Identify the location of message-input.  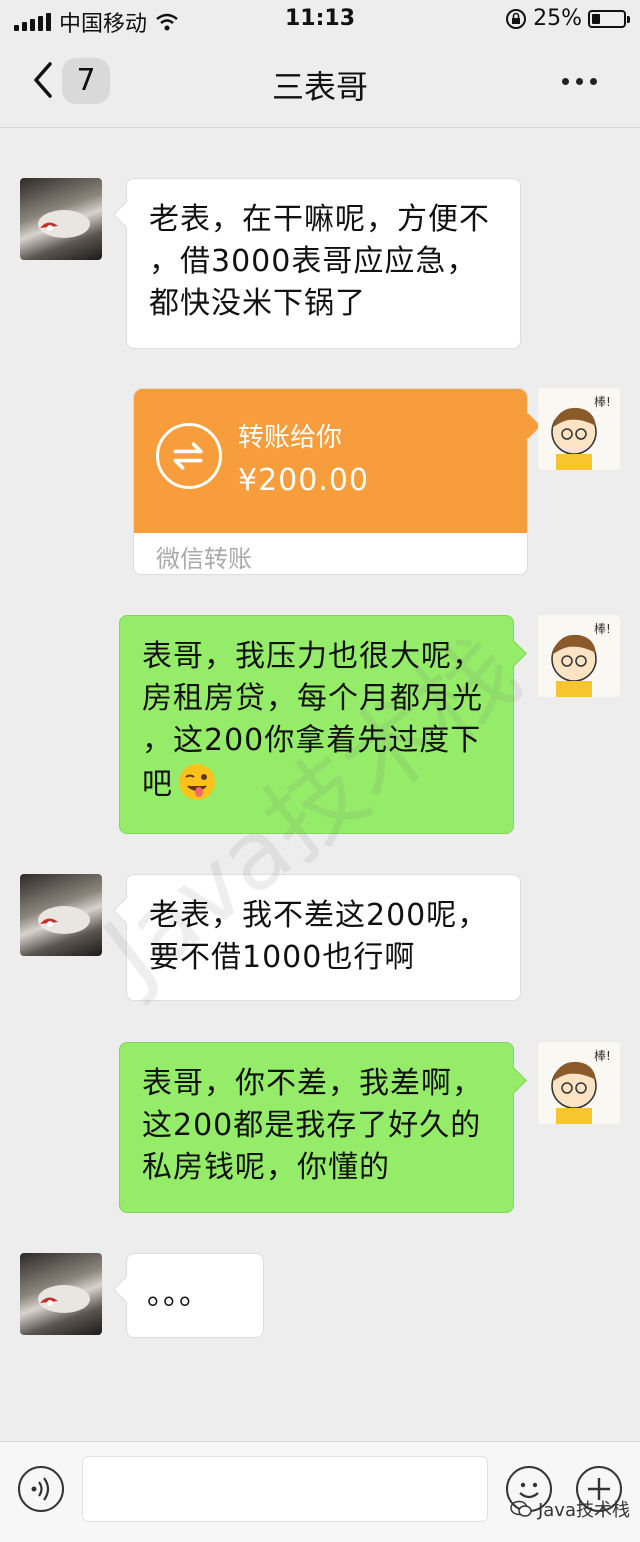
(285, 1489).